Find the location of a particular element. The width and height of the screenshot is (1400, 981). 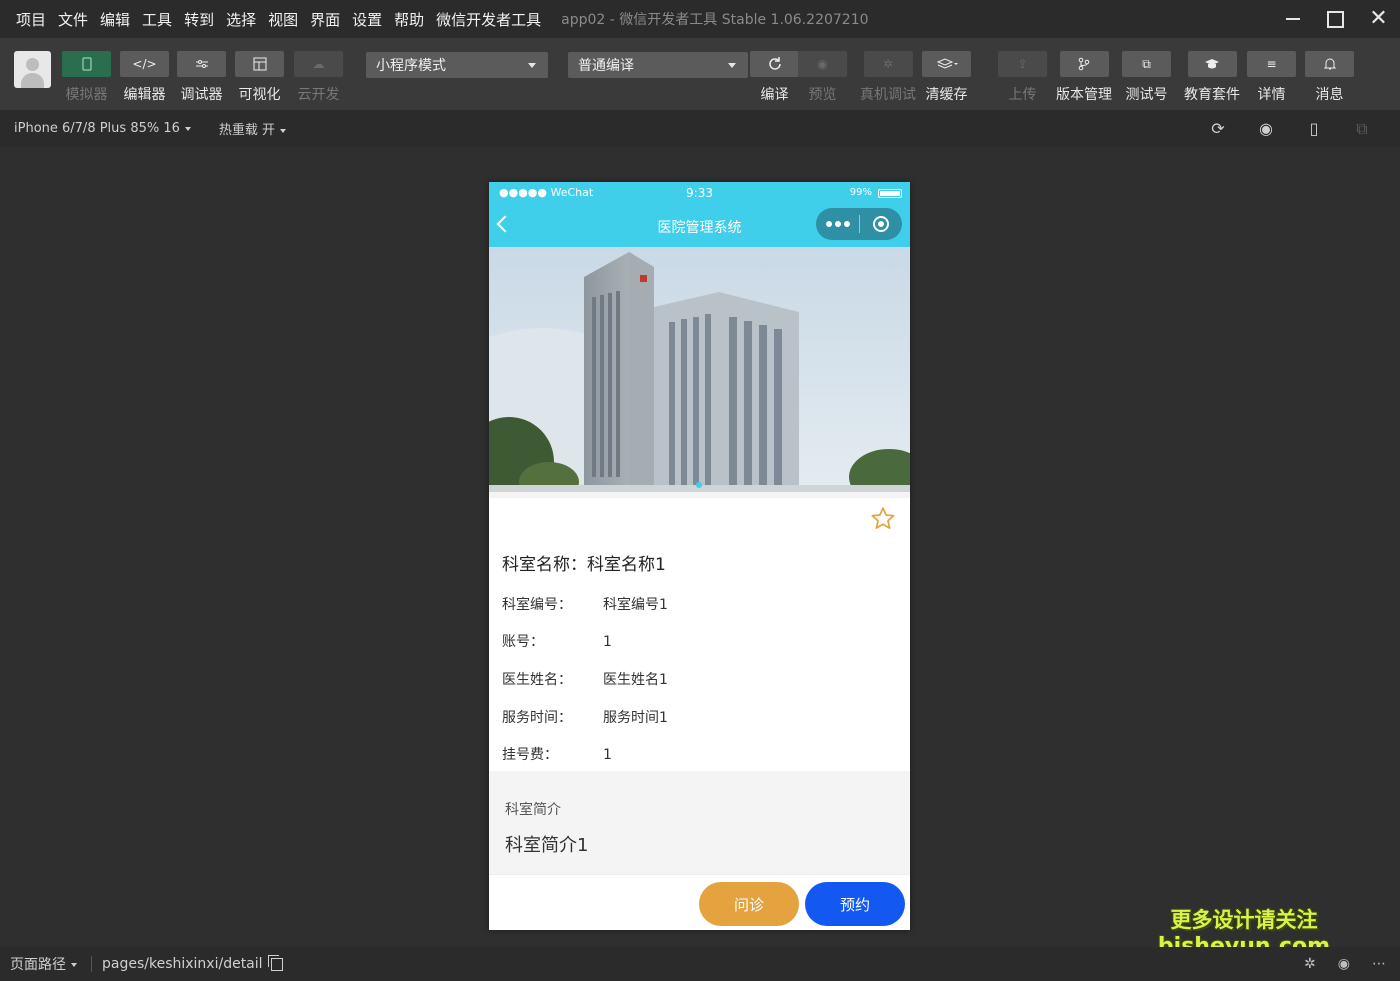

compile-button: 编译 is located at coordinates (774, 77).